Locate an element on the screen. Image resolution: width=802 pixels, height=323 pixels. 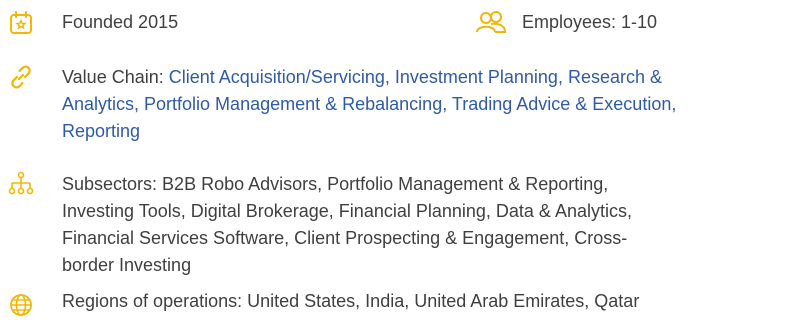
founded-label: Founded 2015 is located at coordinates (120, 22).